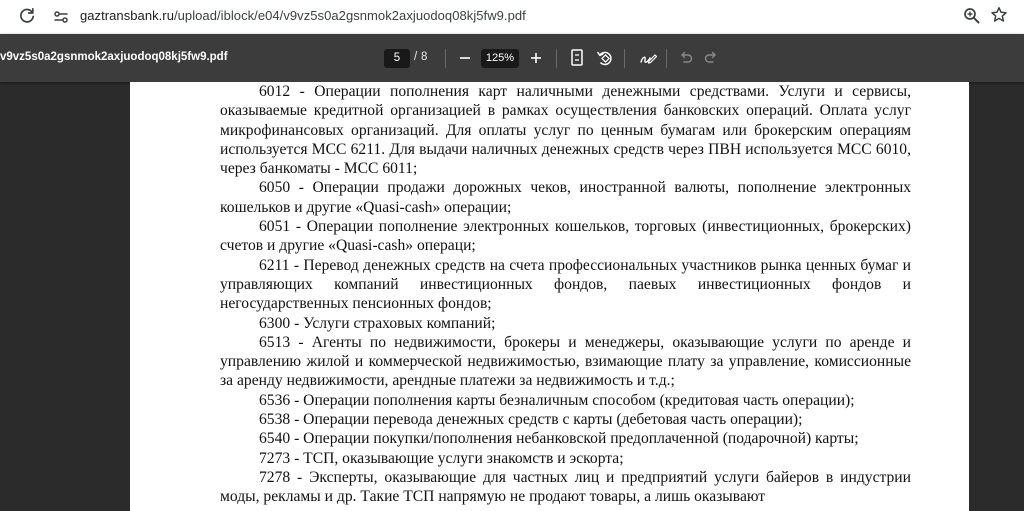 Image resolution: width=1024 pixels, height=511 pixels. What do you see at coordinates (397, 58) in the screenshot?
I see `page-number-input: 5` at bounding box center [397, 58].